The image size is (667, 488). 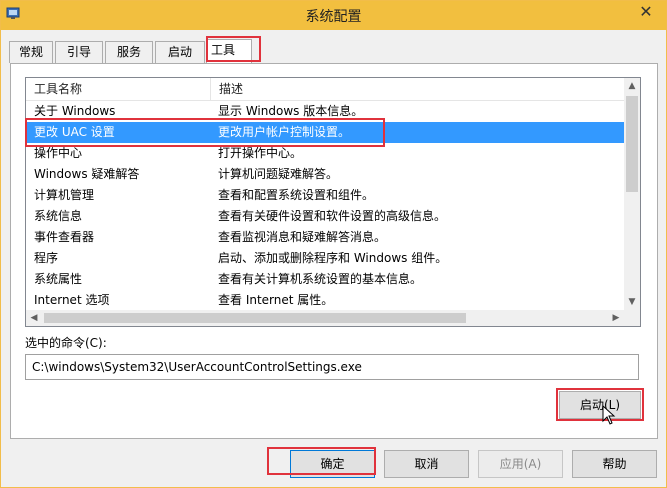 I want to click on list-item: 程序 启动、添加或删除程序和 Windows 组件。, so click(x=325, y=258).